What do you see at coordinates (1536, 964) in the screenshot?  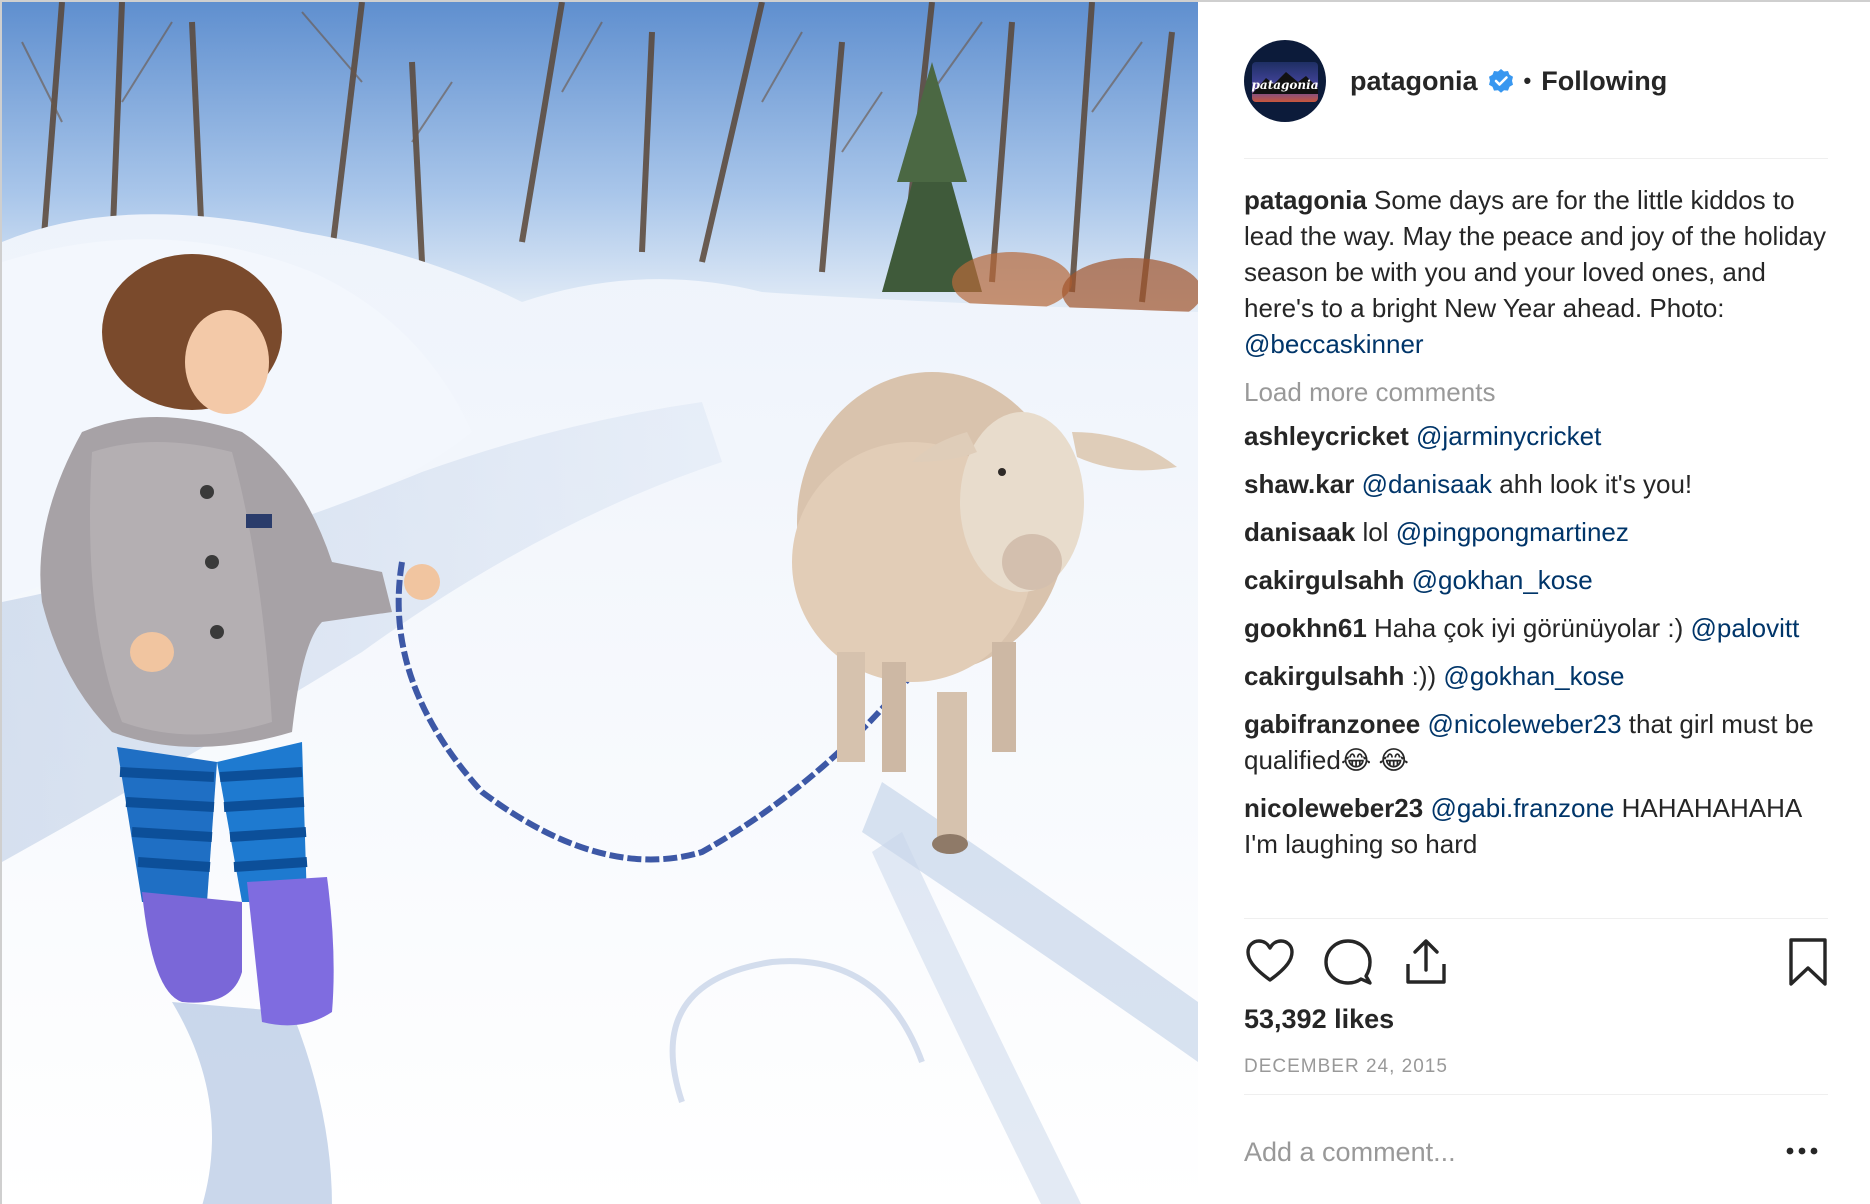 I see `post-actions-bar` at bounding box center [1536, 964].